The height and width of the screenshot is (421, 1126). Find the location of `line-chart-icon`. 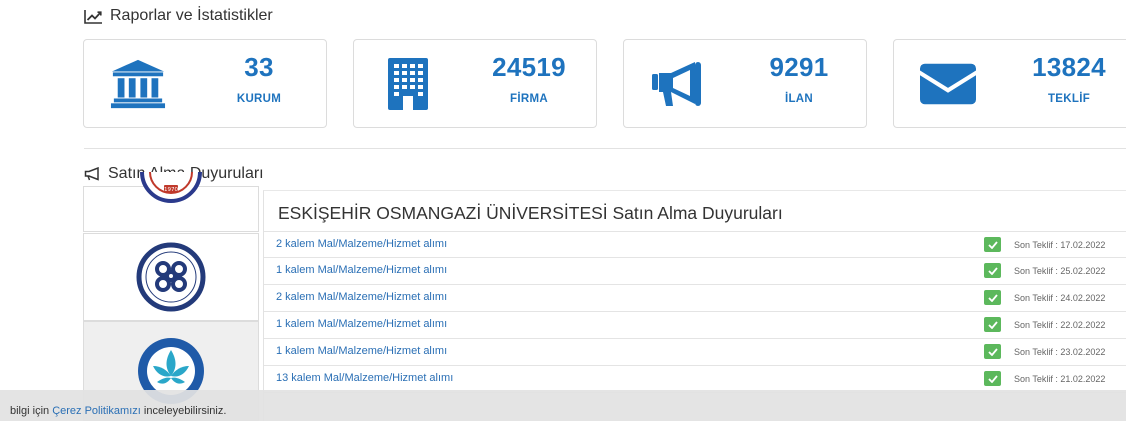

line-chart-icon is located at coordinates (93, 16).